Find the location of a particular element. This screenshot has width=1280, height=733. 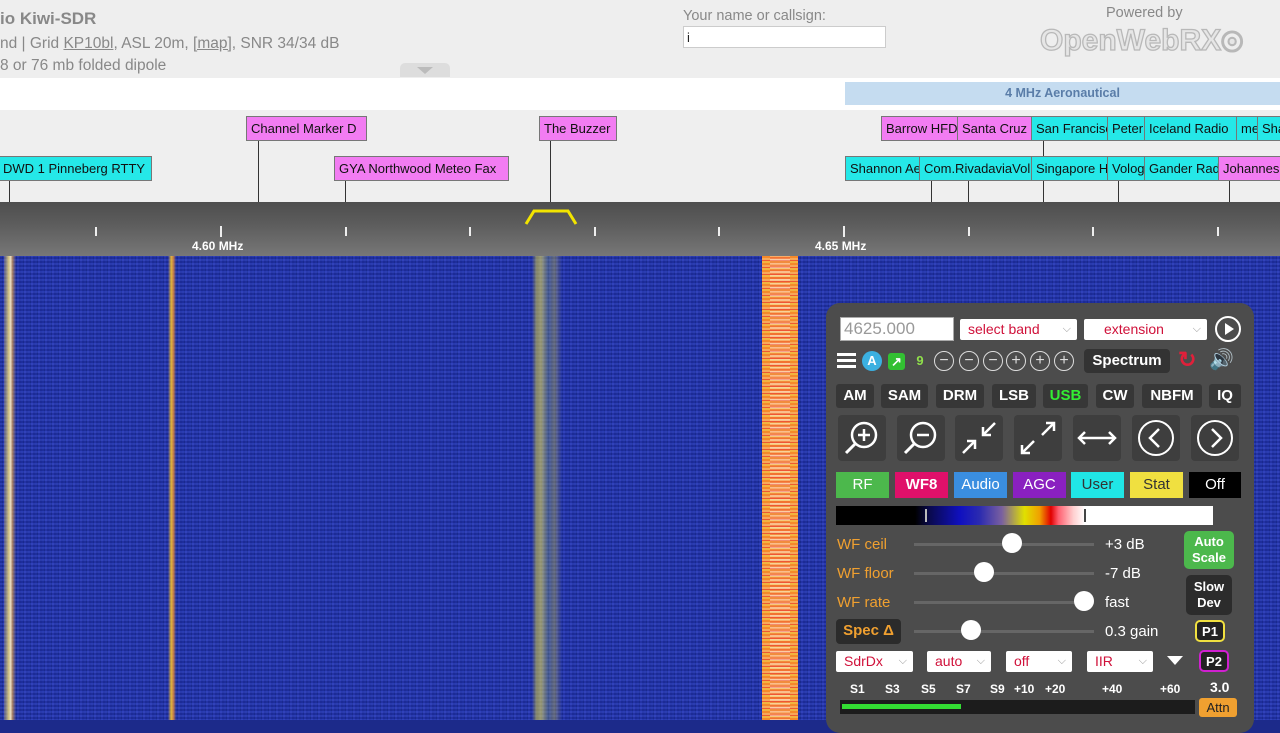

openwebrx-logo: OpenWebRX⦿ is located at coordinates (1141, 40).